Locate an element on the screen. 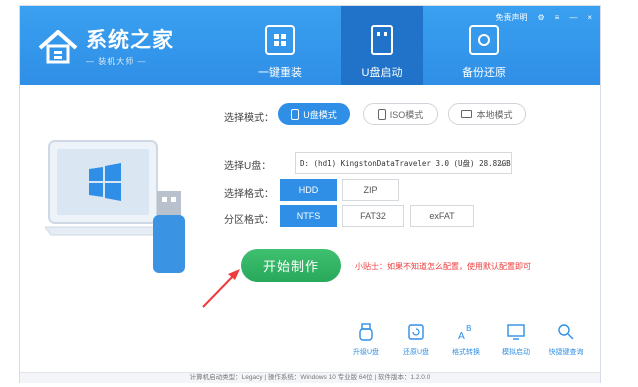  tool-label: 快捷键查询 is located at coordinates (566, 352).